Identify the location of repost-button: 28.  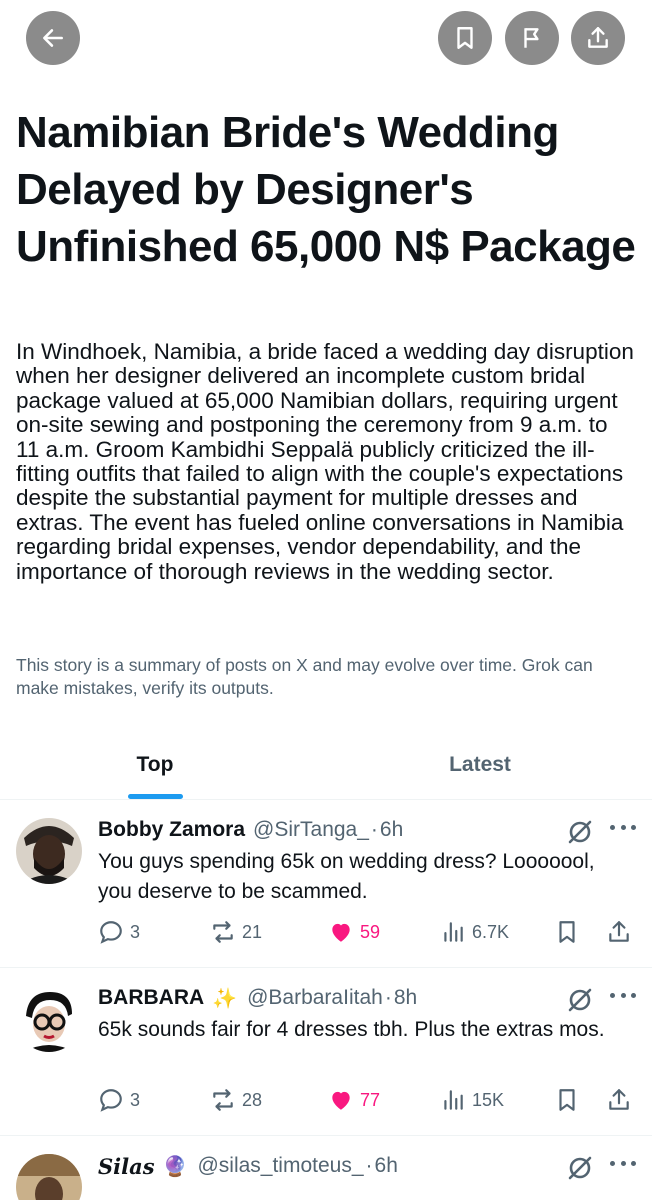
(236, 1100).